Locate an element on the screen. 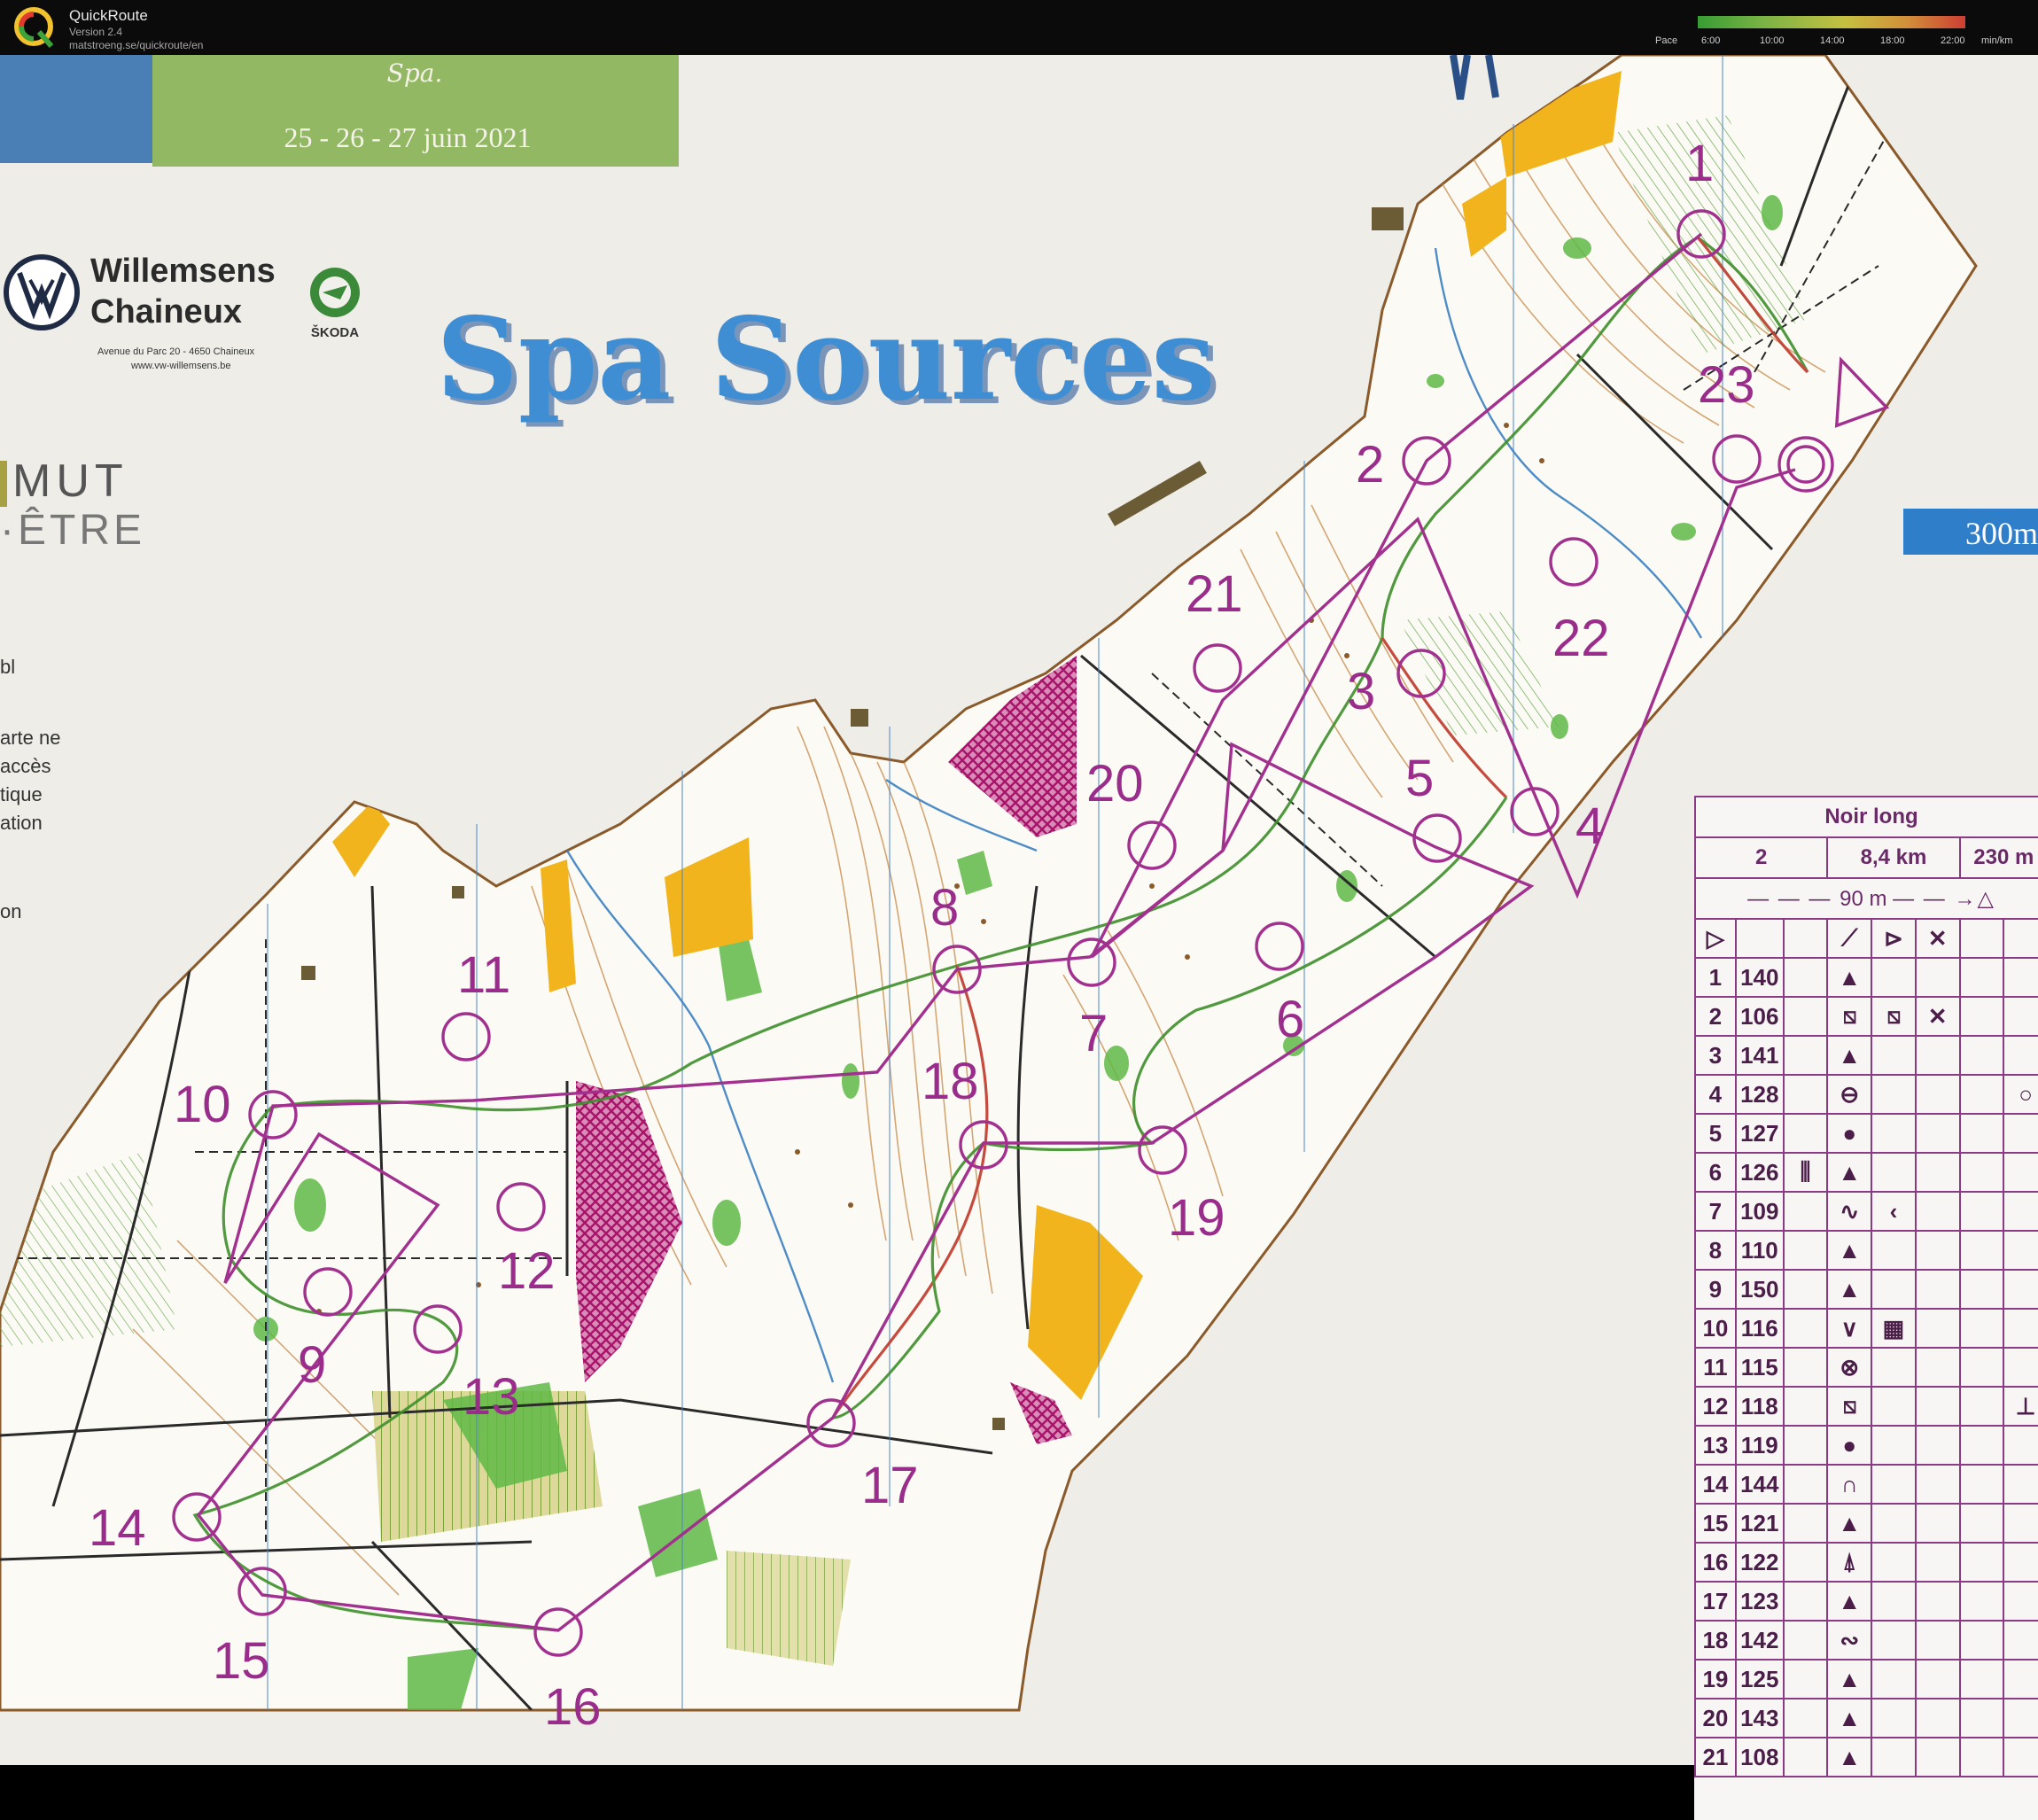  control-seq: 7 is located at coordinates (1715, 1211).